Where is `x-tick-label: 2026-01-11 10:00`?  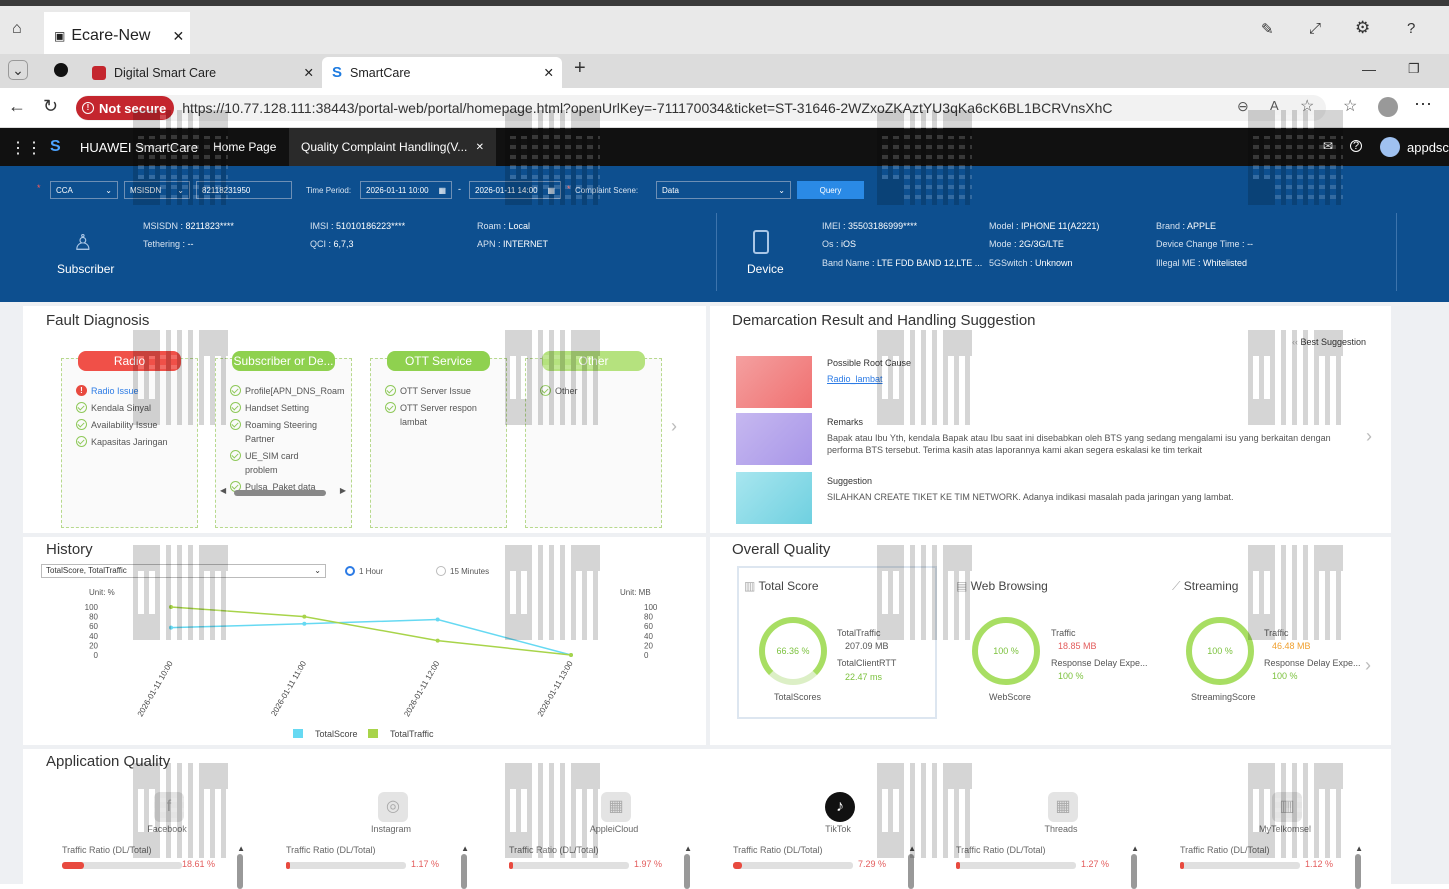 x-tick-label: 2026-01-11 10:00 is located at coordinates (155, 688).